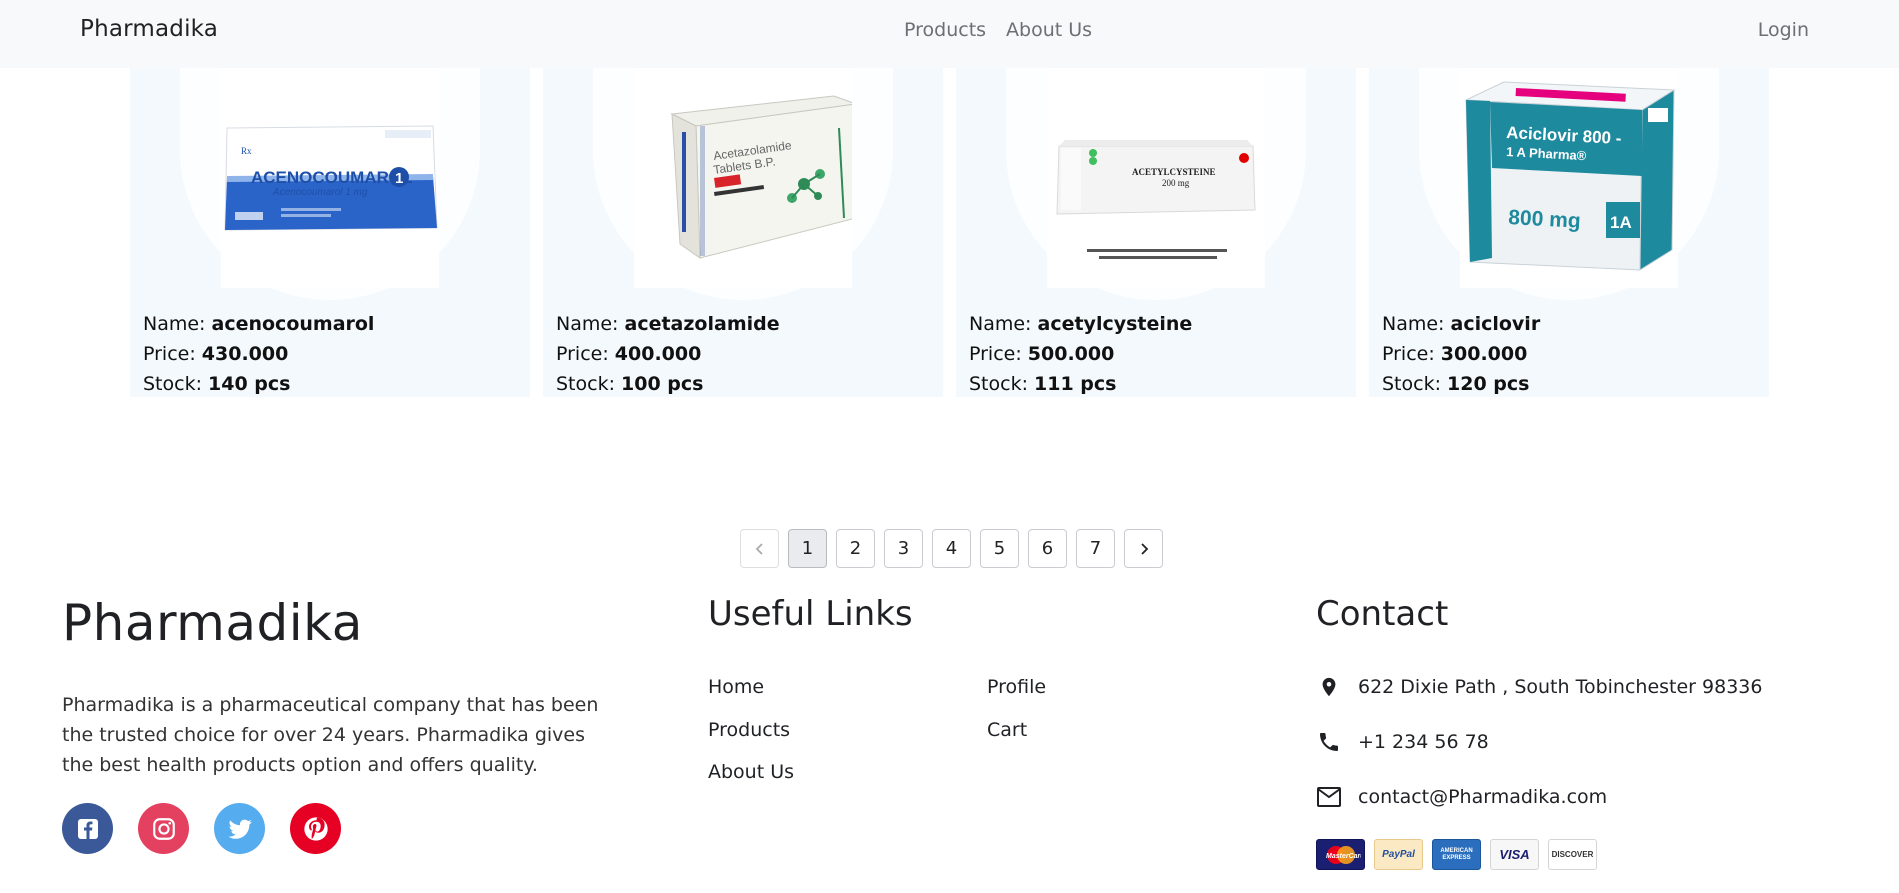 Image resolution: width=1899 pixels, height=893 pixels. What do you see at coordinates (1461, 384) in the screenshot?
I see `product-stock-row: Stock: 120 pcs` at bounding box center [1461, 384].